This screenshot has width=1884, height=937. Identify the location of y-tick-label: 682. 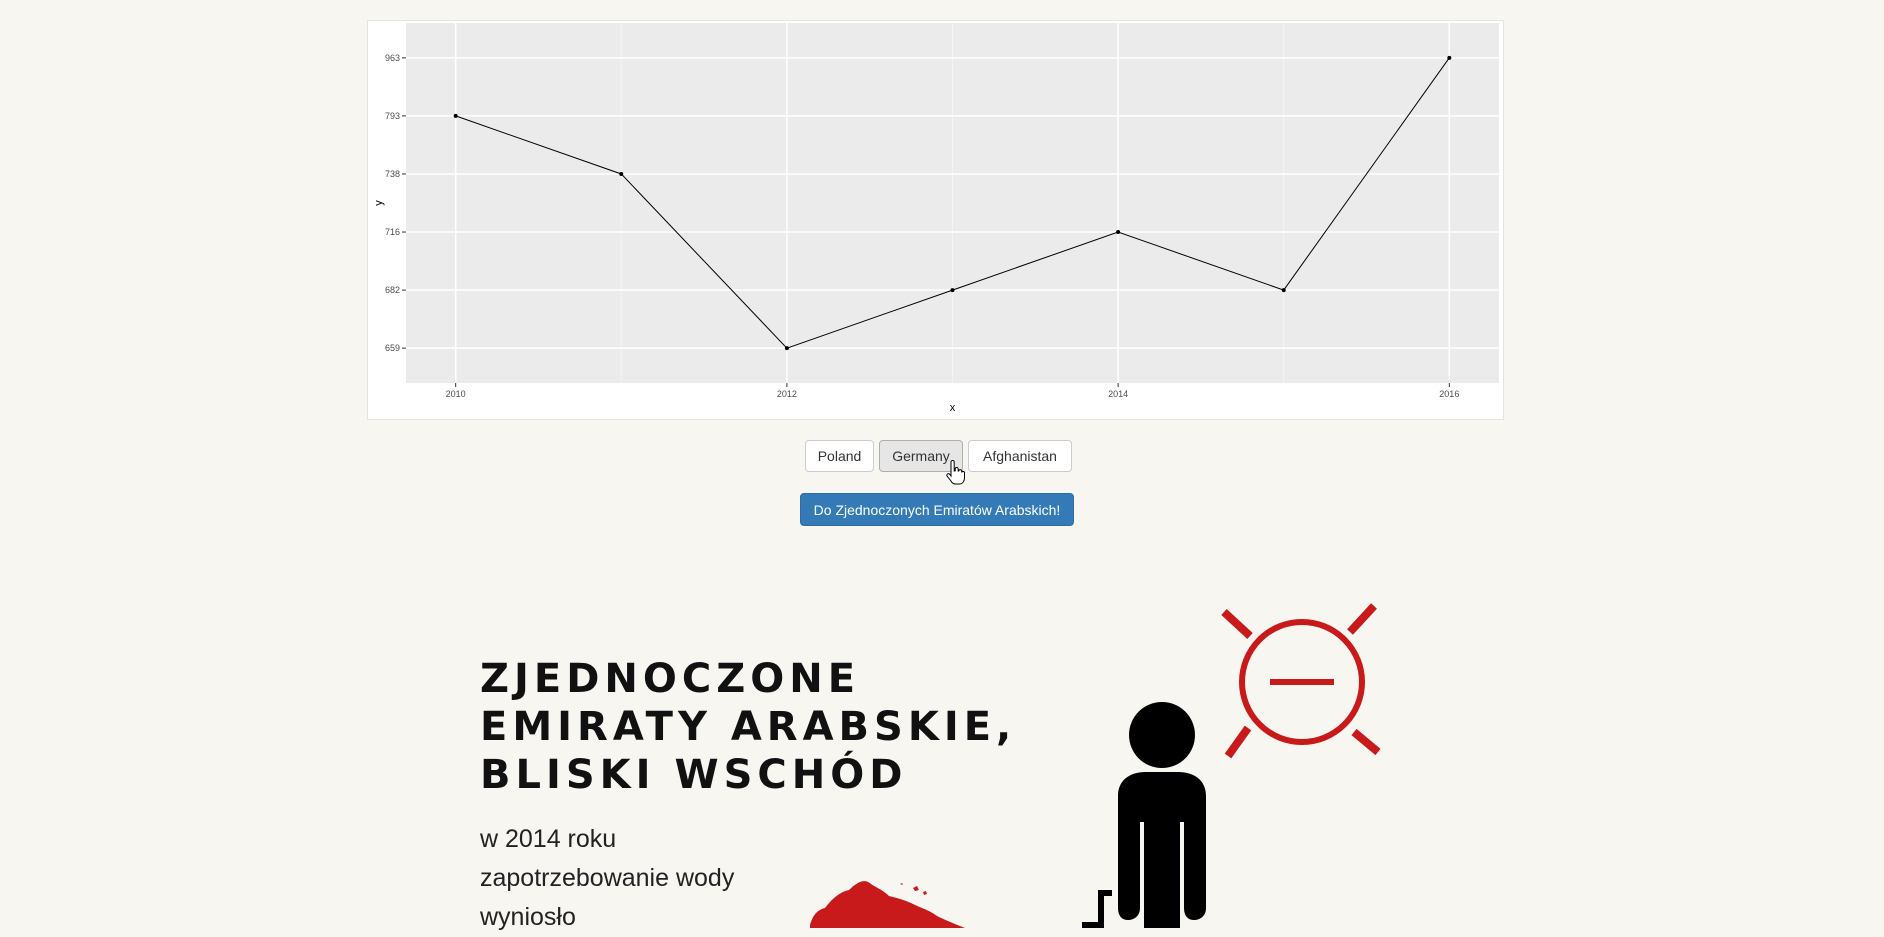
(392, 290).